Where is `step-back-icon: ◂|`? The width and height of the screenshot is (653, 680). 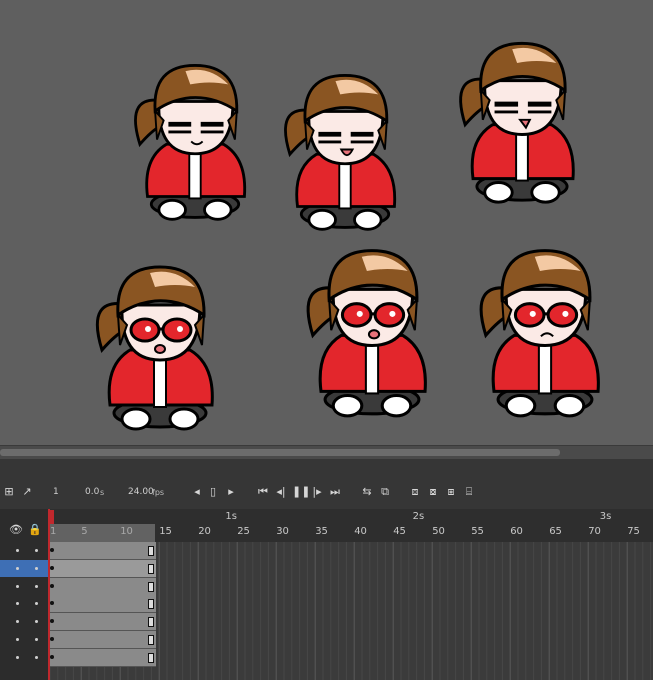
step-back-icon: ◂| is located at coordinates (281, 492).